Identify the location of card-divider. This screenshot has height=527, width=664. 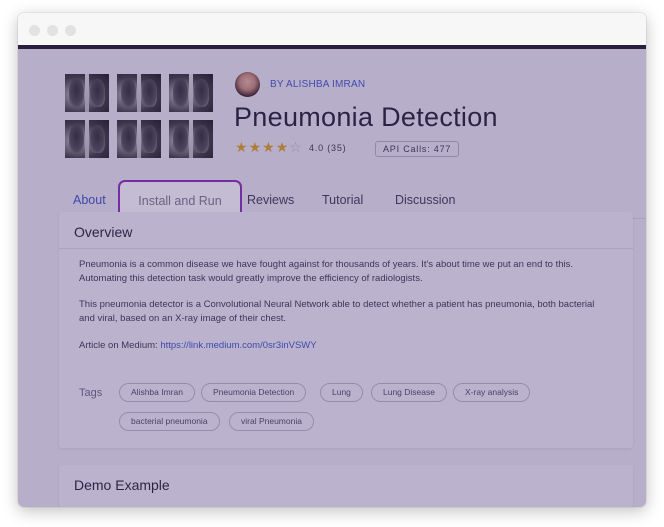
(346, 248).